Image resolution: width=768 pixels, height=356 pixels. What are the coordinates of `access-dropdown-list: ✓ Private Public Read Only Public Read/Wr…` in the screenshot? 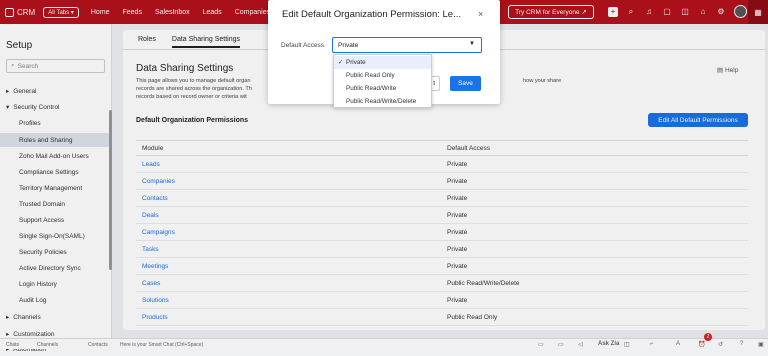 It's located at (382, 81).